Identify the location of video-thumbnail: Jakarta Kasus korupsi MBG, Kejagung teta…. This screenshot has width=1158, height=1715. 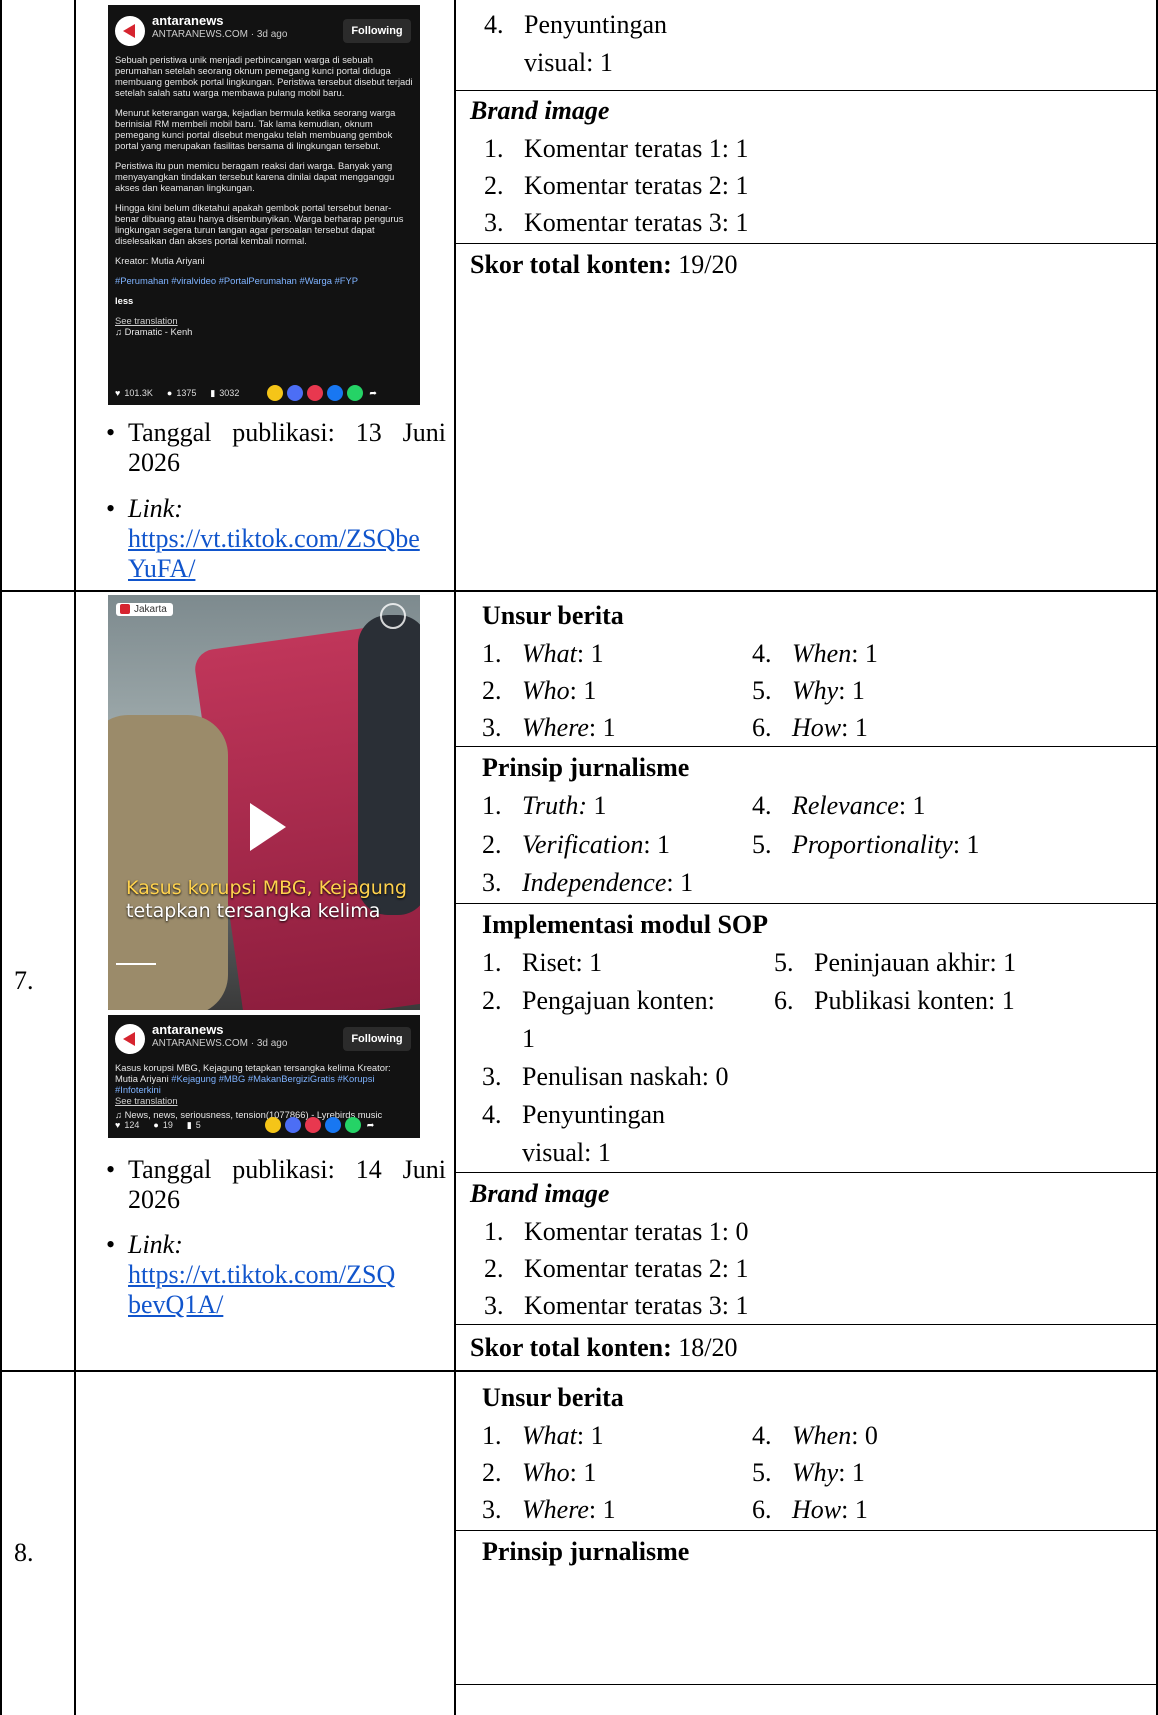
(264, 802).